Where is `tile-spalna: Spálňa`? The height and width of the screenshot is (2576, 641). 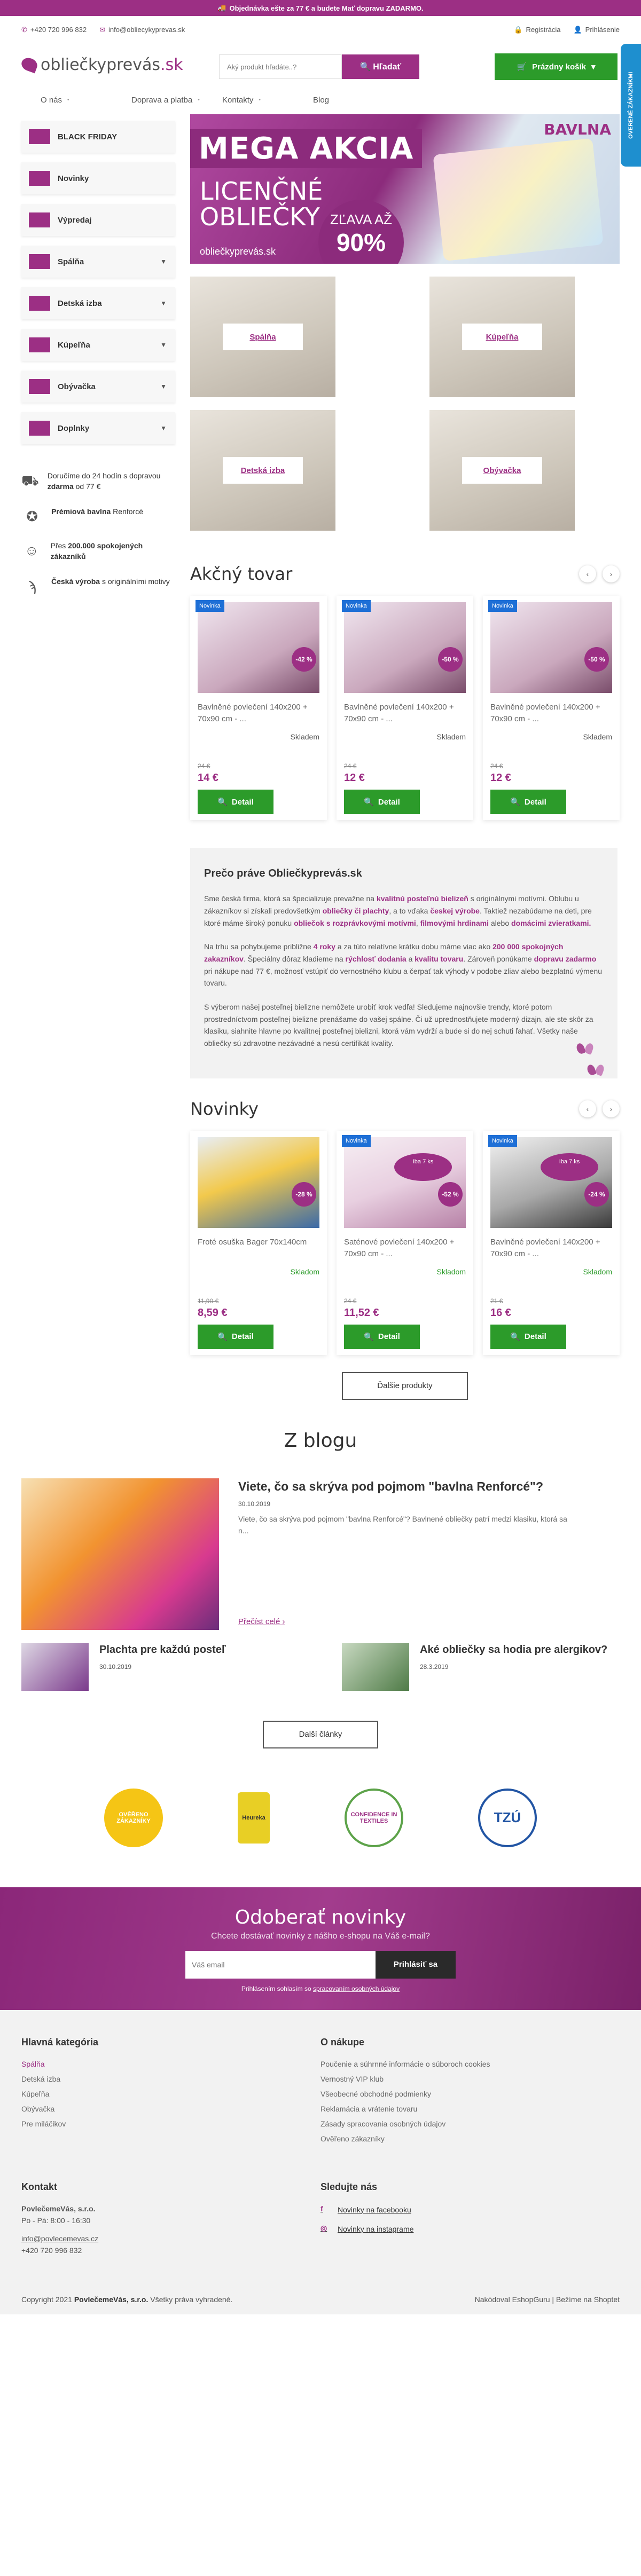
tile-spalna: Spálňa is located at coordinates (262, 337).